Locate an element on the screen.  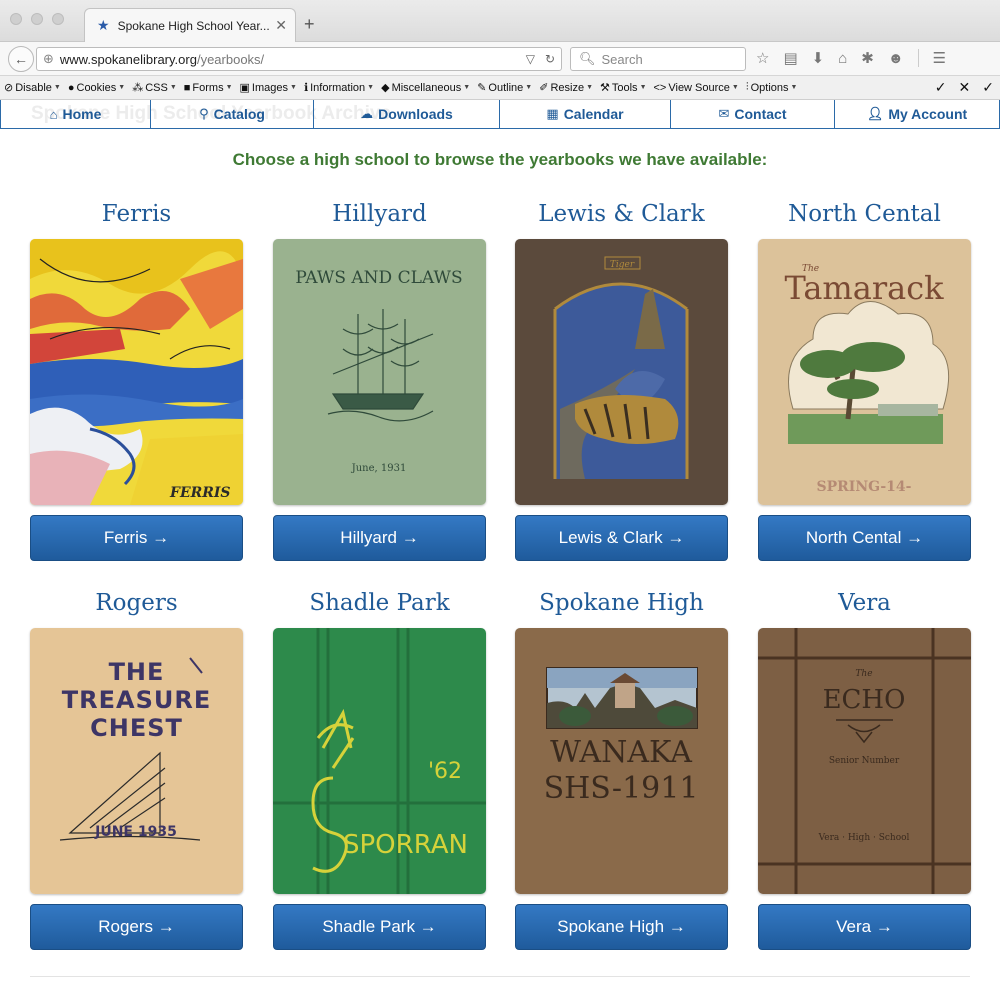
search-input: 🔍︎ Search is located at coordinates (658, 59).